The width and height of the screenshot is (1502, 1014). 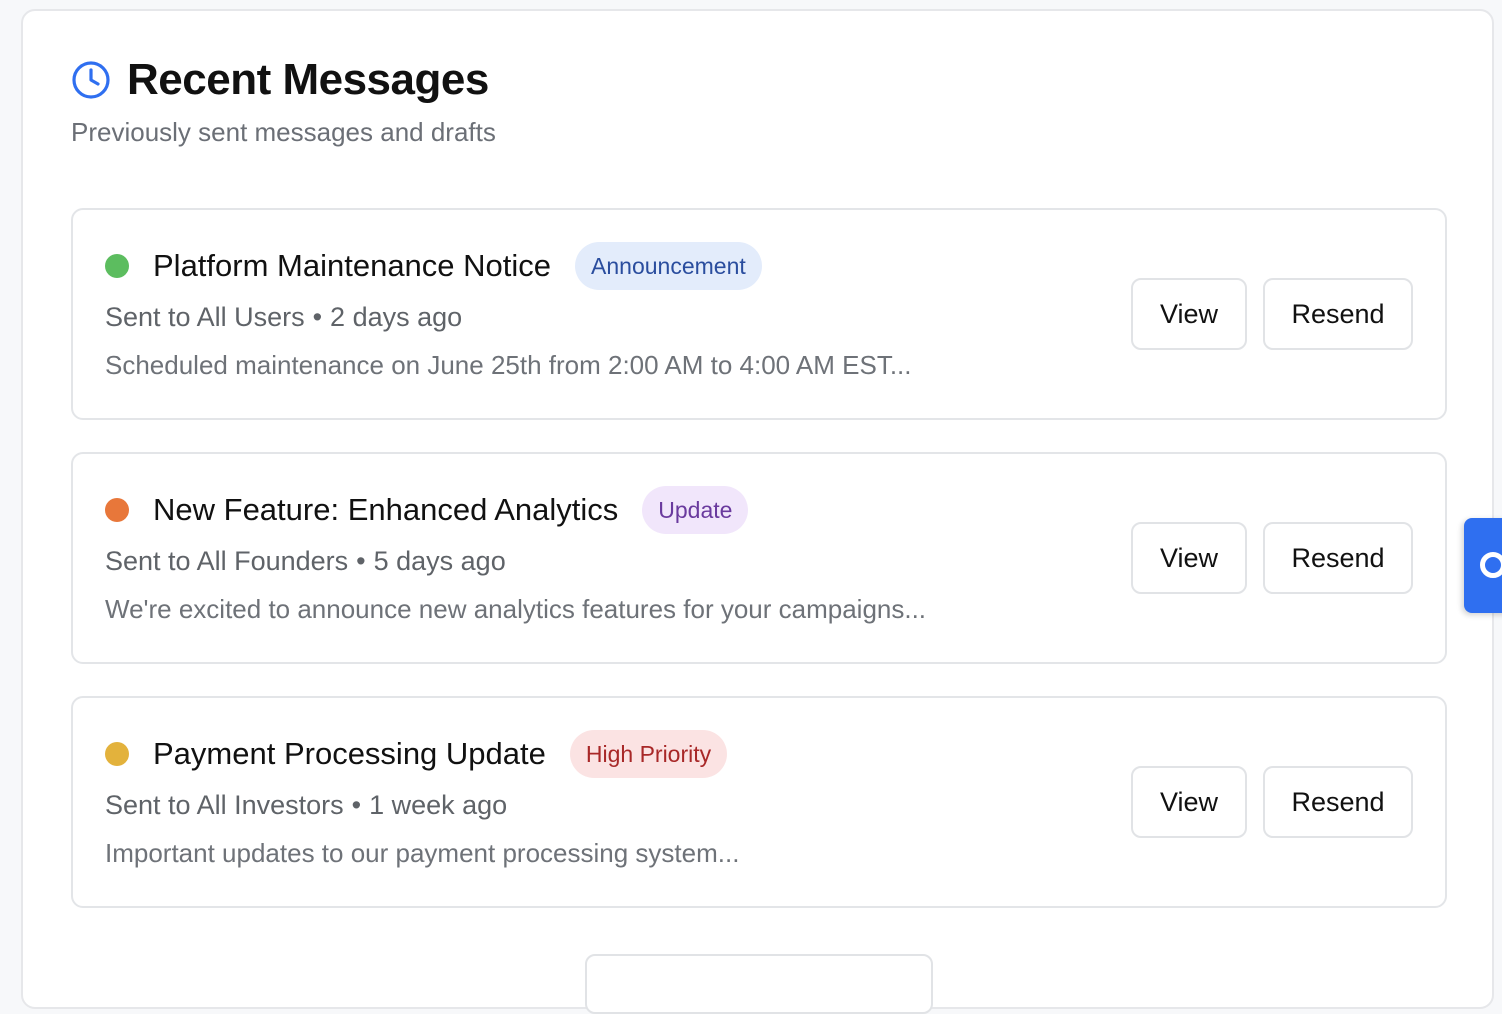 What do you see at coordinates (352, 265) in the screenshot?
I see `message-title: Platform Maintenance Notice` at bounding box center [352, 265].